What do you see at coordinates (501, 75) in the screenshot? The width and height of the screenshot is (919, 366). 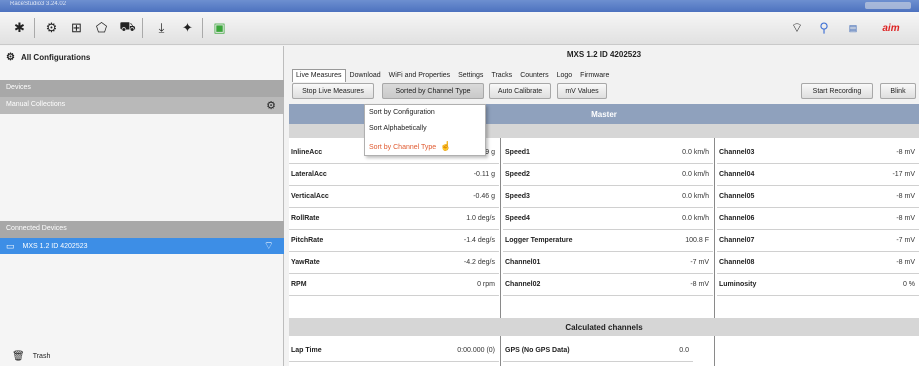 I see `tab-tracks: Tracks` at bounding box center [501, 75].